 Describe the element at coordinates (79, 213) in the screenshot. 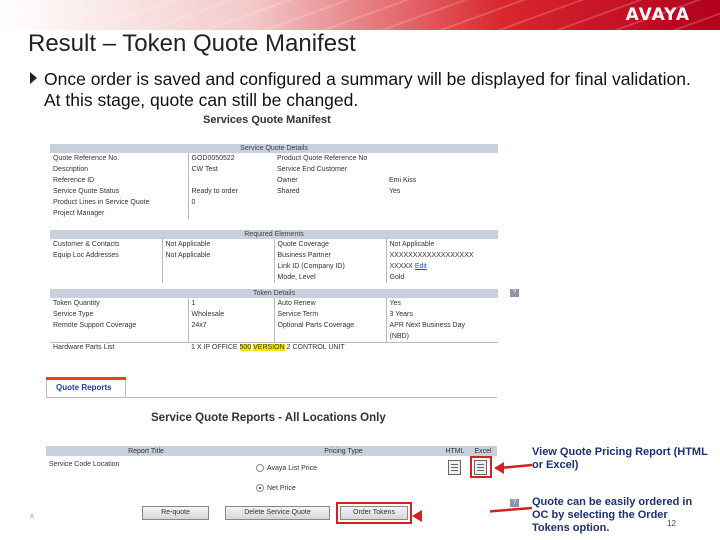

I see `field-label: Project Manager` at that location.